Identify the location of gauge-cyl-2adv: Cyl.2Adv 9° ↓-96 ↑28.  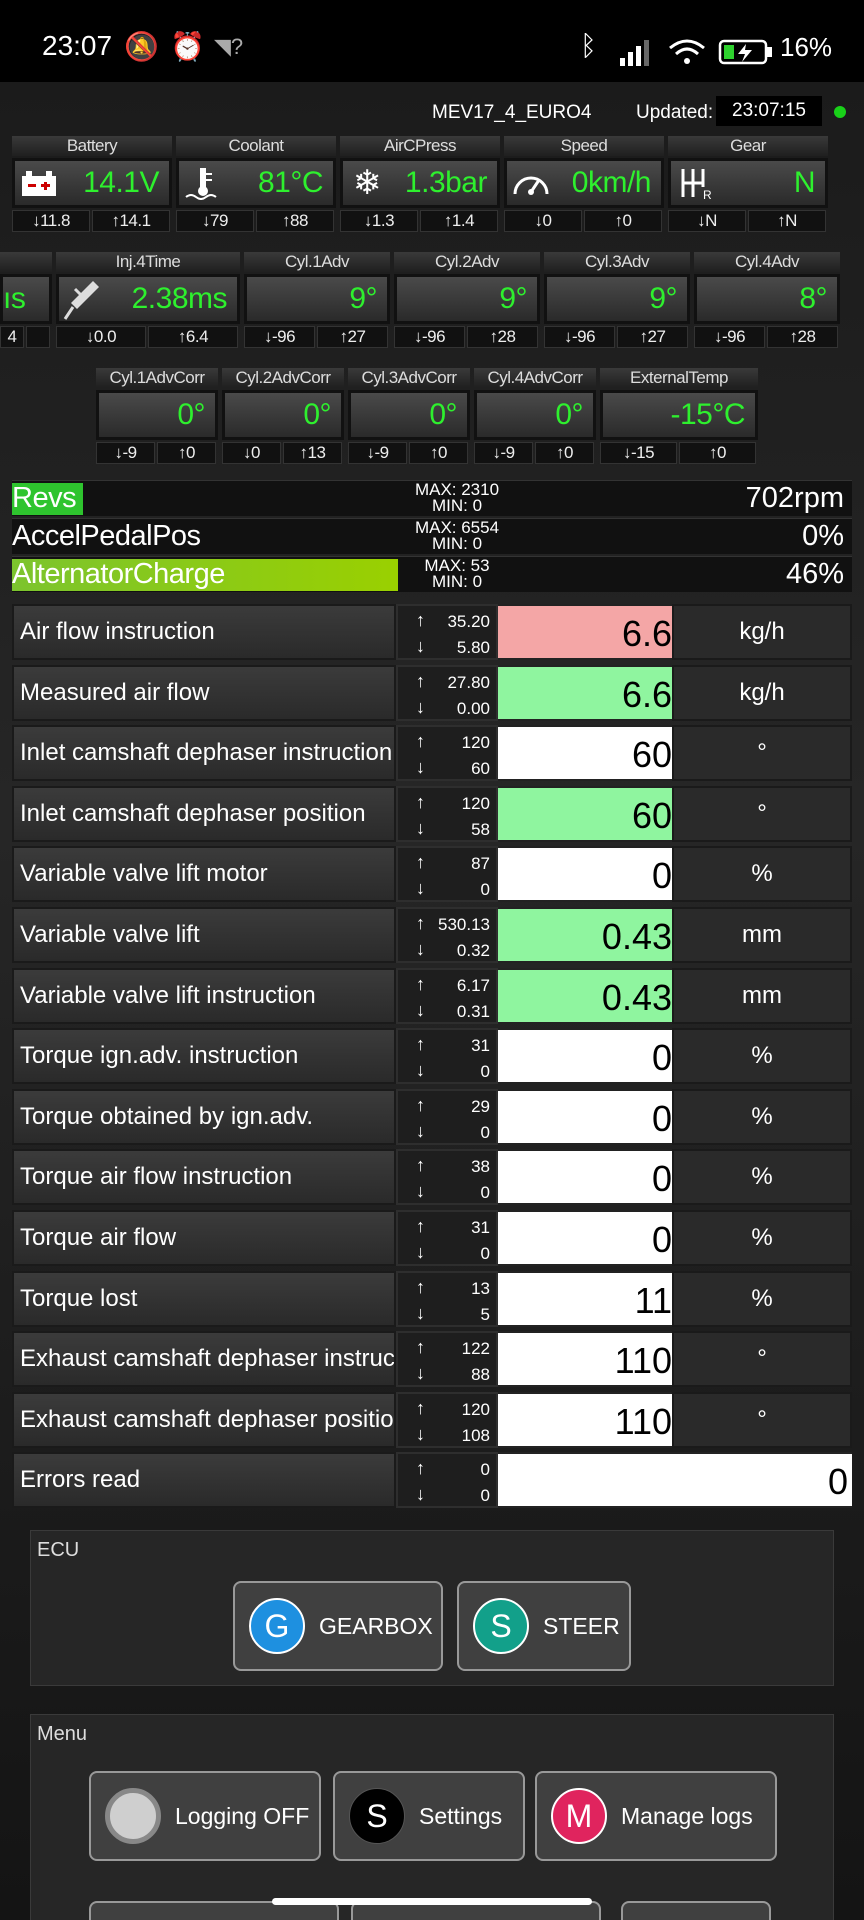
(467, 299).